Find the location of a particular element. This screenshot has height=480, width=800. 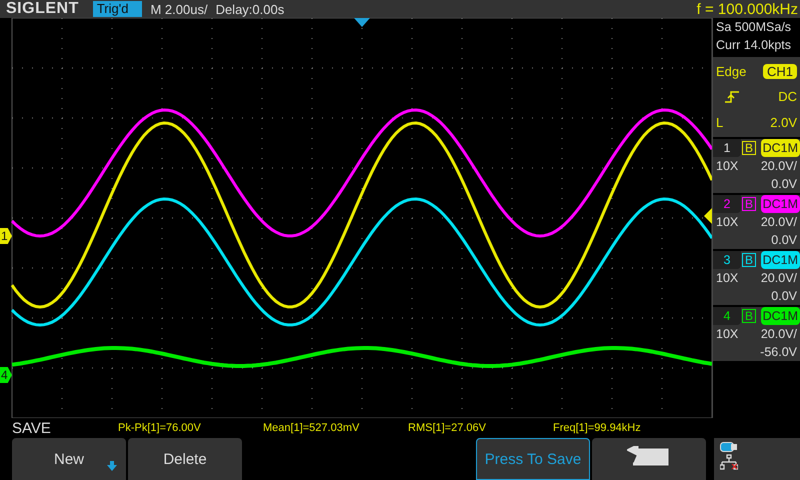

trigger-status: Trig'd is located at coordinates (117, 9).